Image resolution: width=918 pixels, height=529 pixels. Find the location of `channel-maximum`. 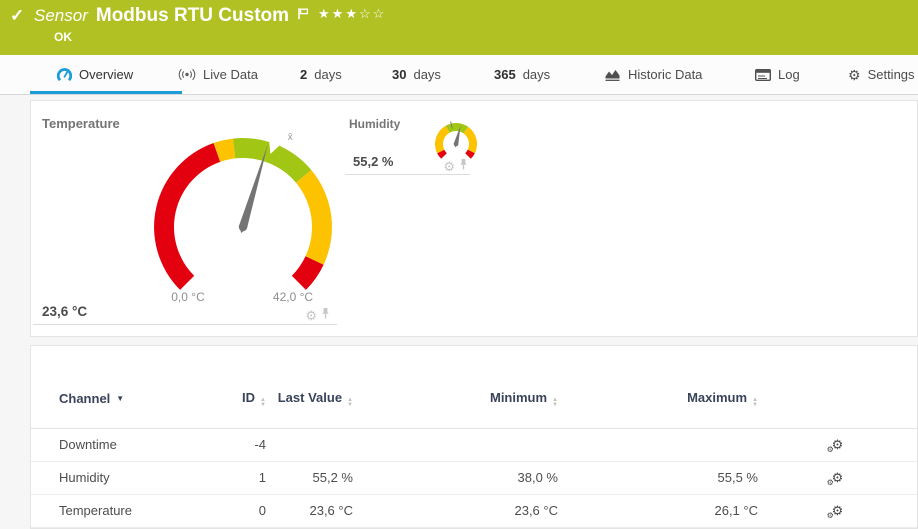

channel-maximum is located at coordinates (658, 445).